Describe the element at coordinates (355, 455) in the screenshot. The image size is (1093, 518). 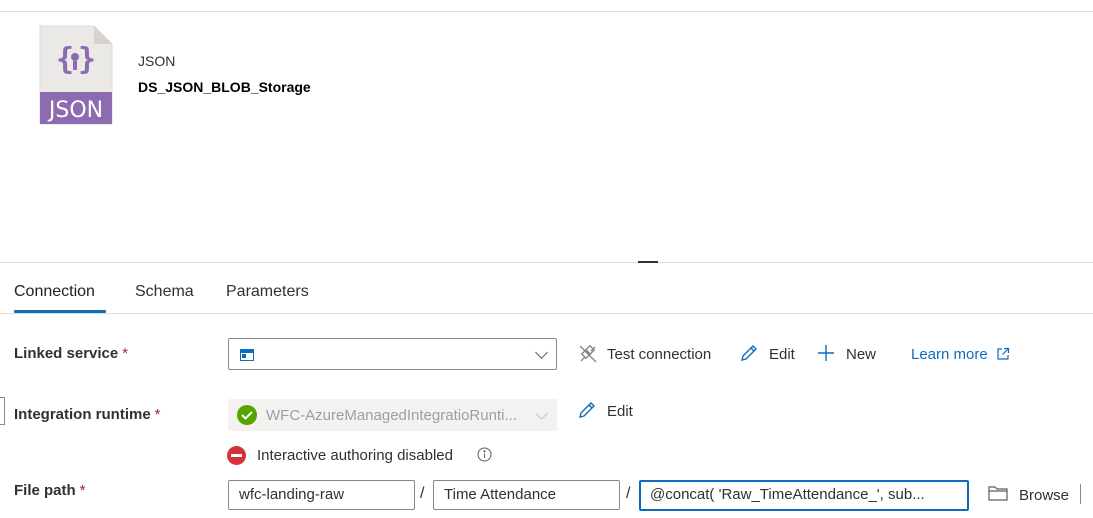
I see `interactive-authoring-warning: Interactive authoring disabled` at that location.